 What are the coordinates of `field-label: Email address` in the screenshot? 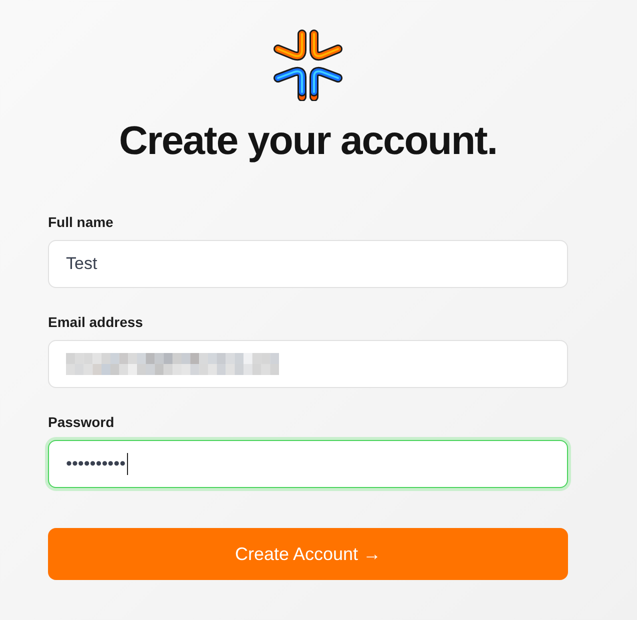 It's located at (95, 322).